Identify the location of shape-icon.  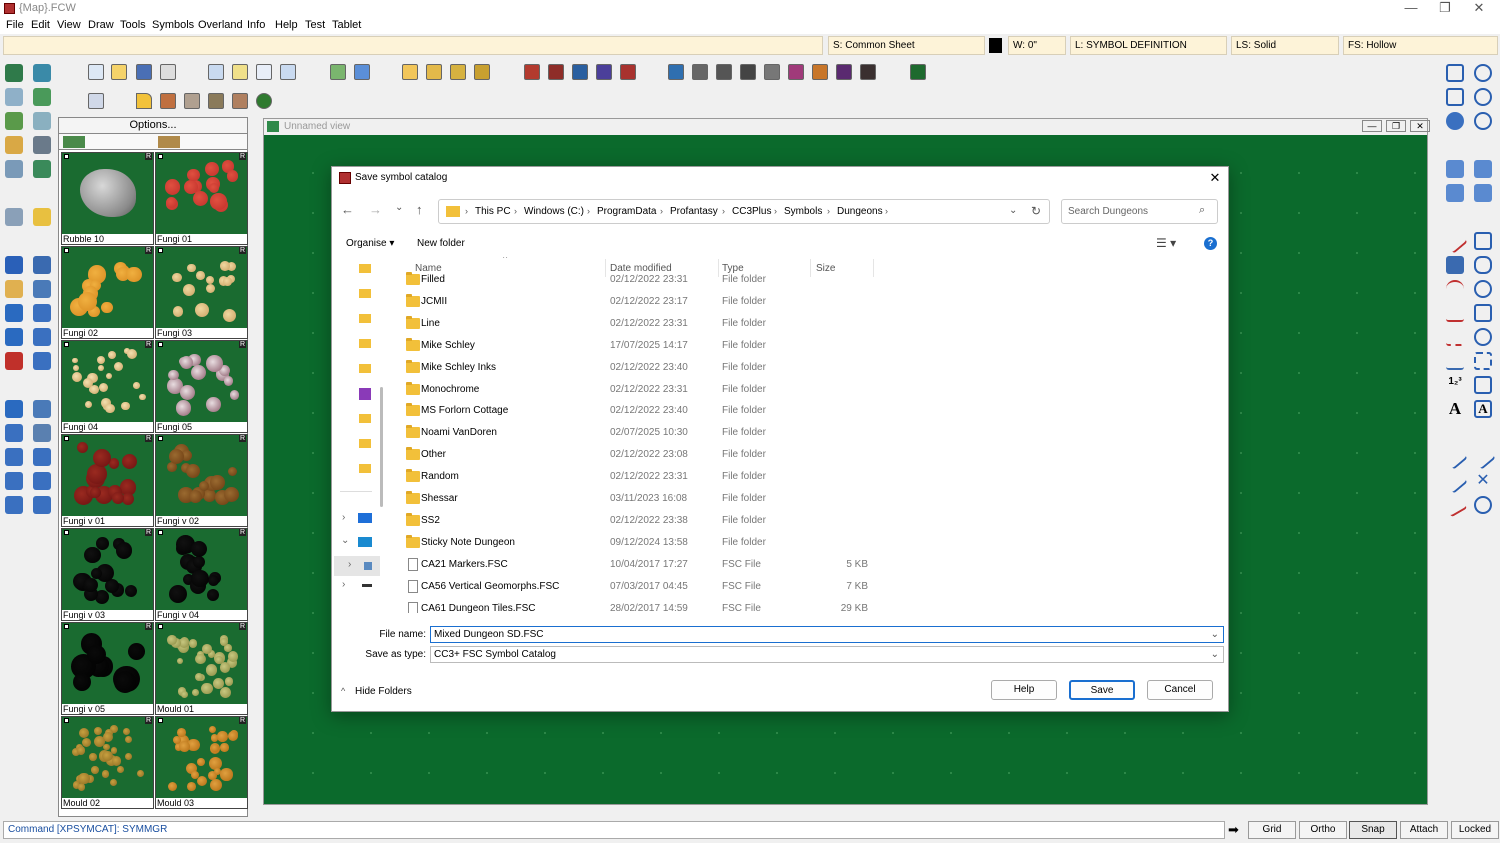
(1483, 313).